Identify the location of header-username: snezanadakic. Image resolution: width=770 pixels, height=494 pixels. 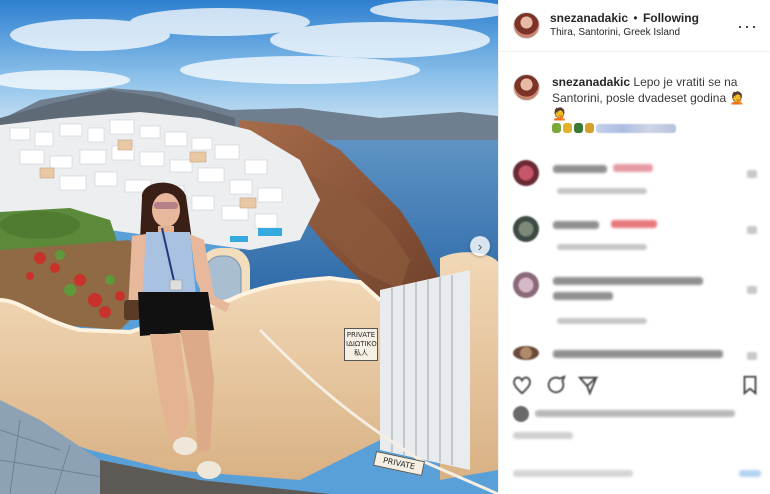
(589, 18).